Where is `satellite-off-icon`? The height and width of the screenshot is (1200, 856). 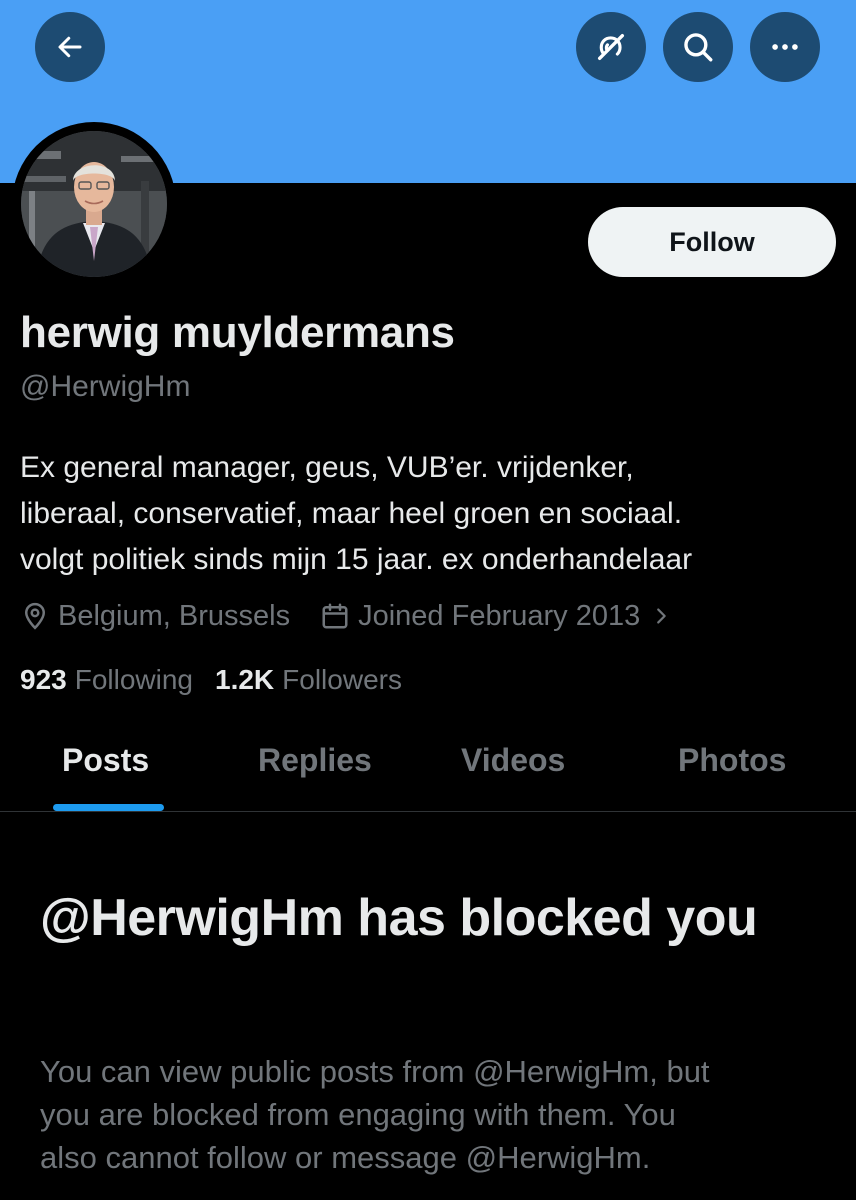 satellite-off-icon is located at coordinates (611, 47).